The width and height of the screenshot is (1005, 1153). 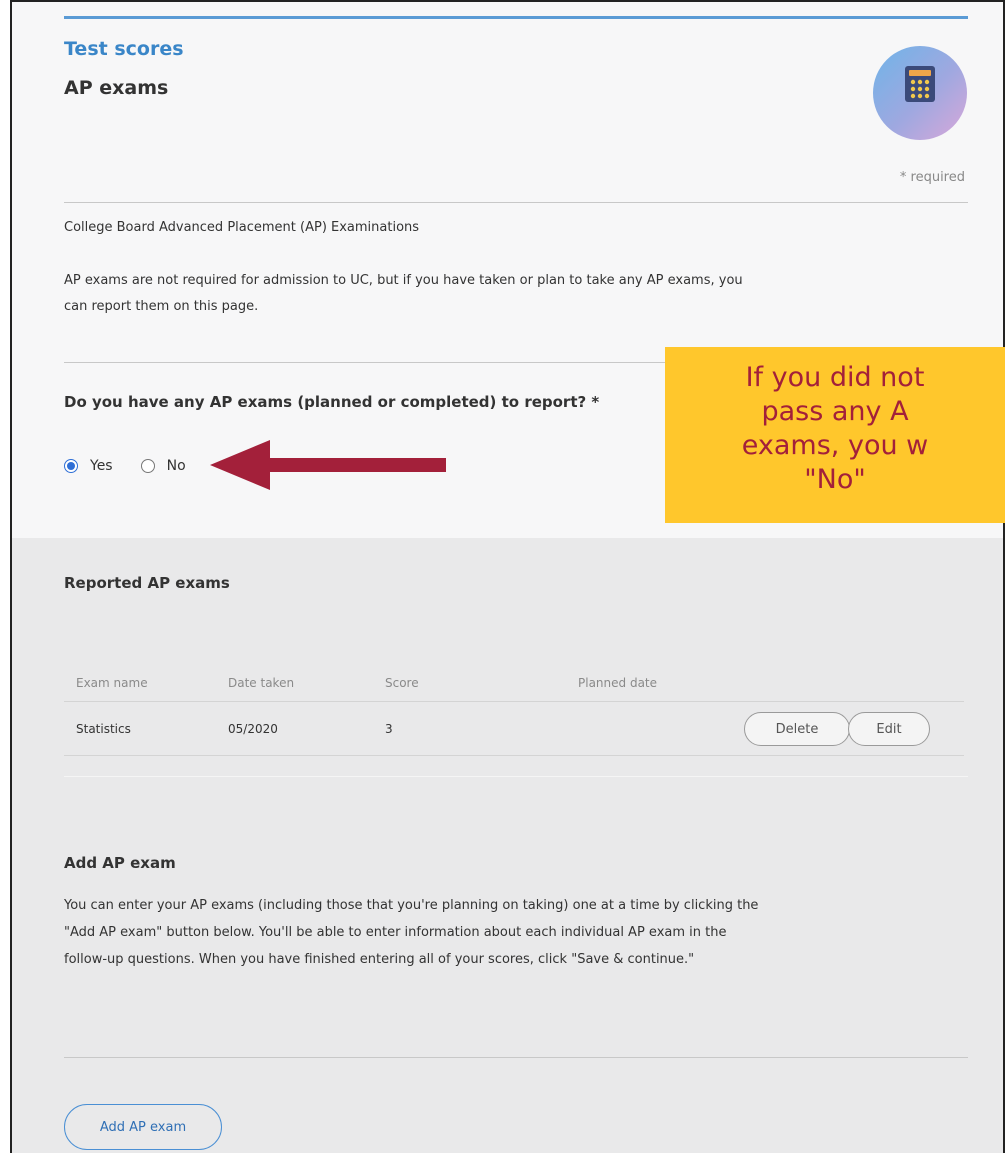 I want to click on column-header: Exam name, so click(x=112, y=683).